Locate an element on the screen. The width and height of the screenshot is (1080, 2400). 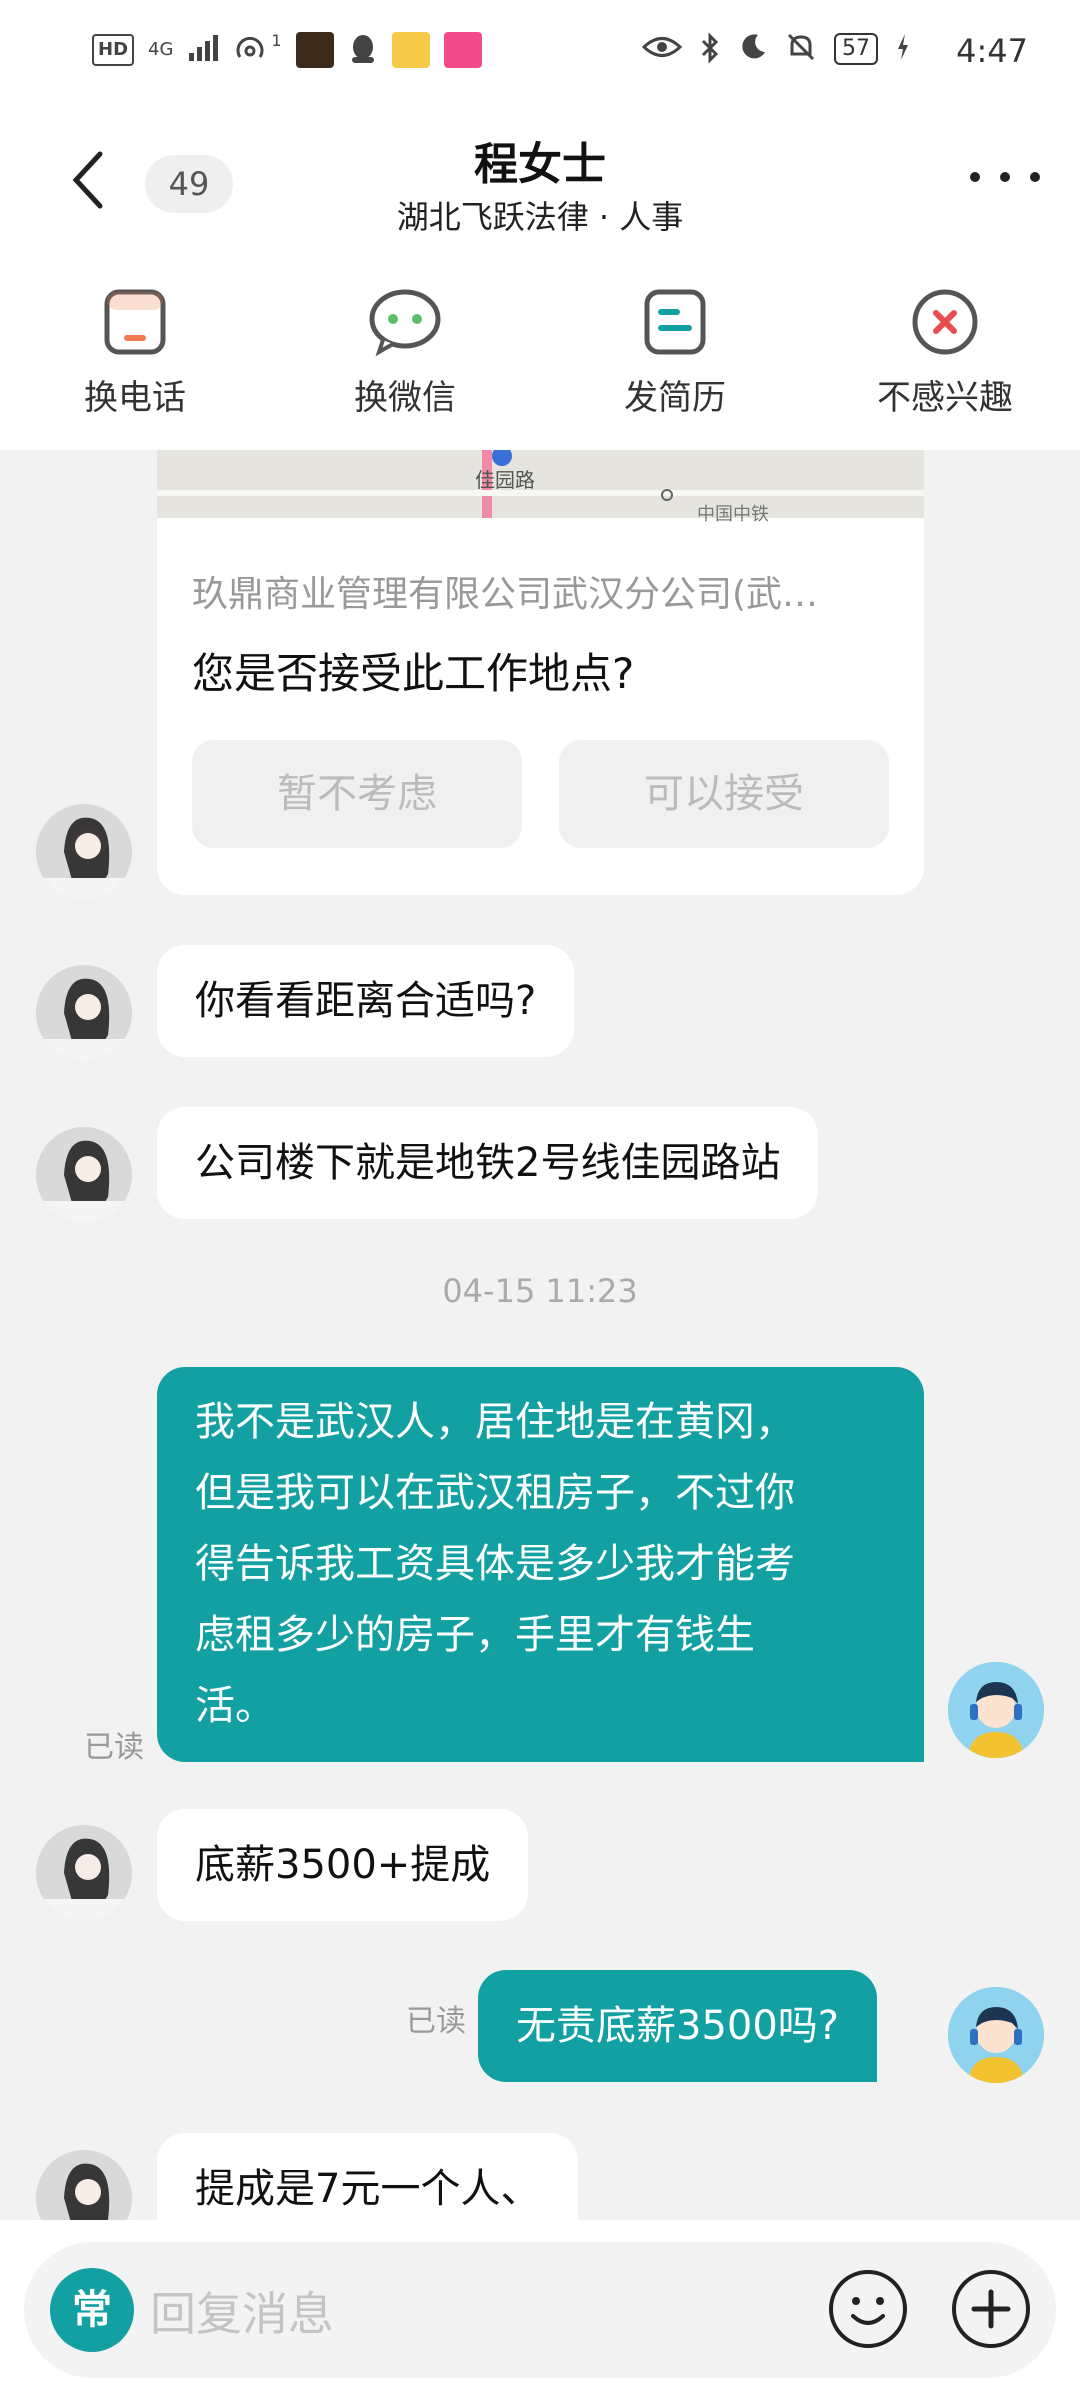
add-attachment-button is located at coordinates (991, 2309).